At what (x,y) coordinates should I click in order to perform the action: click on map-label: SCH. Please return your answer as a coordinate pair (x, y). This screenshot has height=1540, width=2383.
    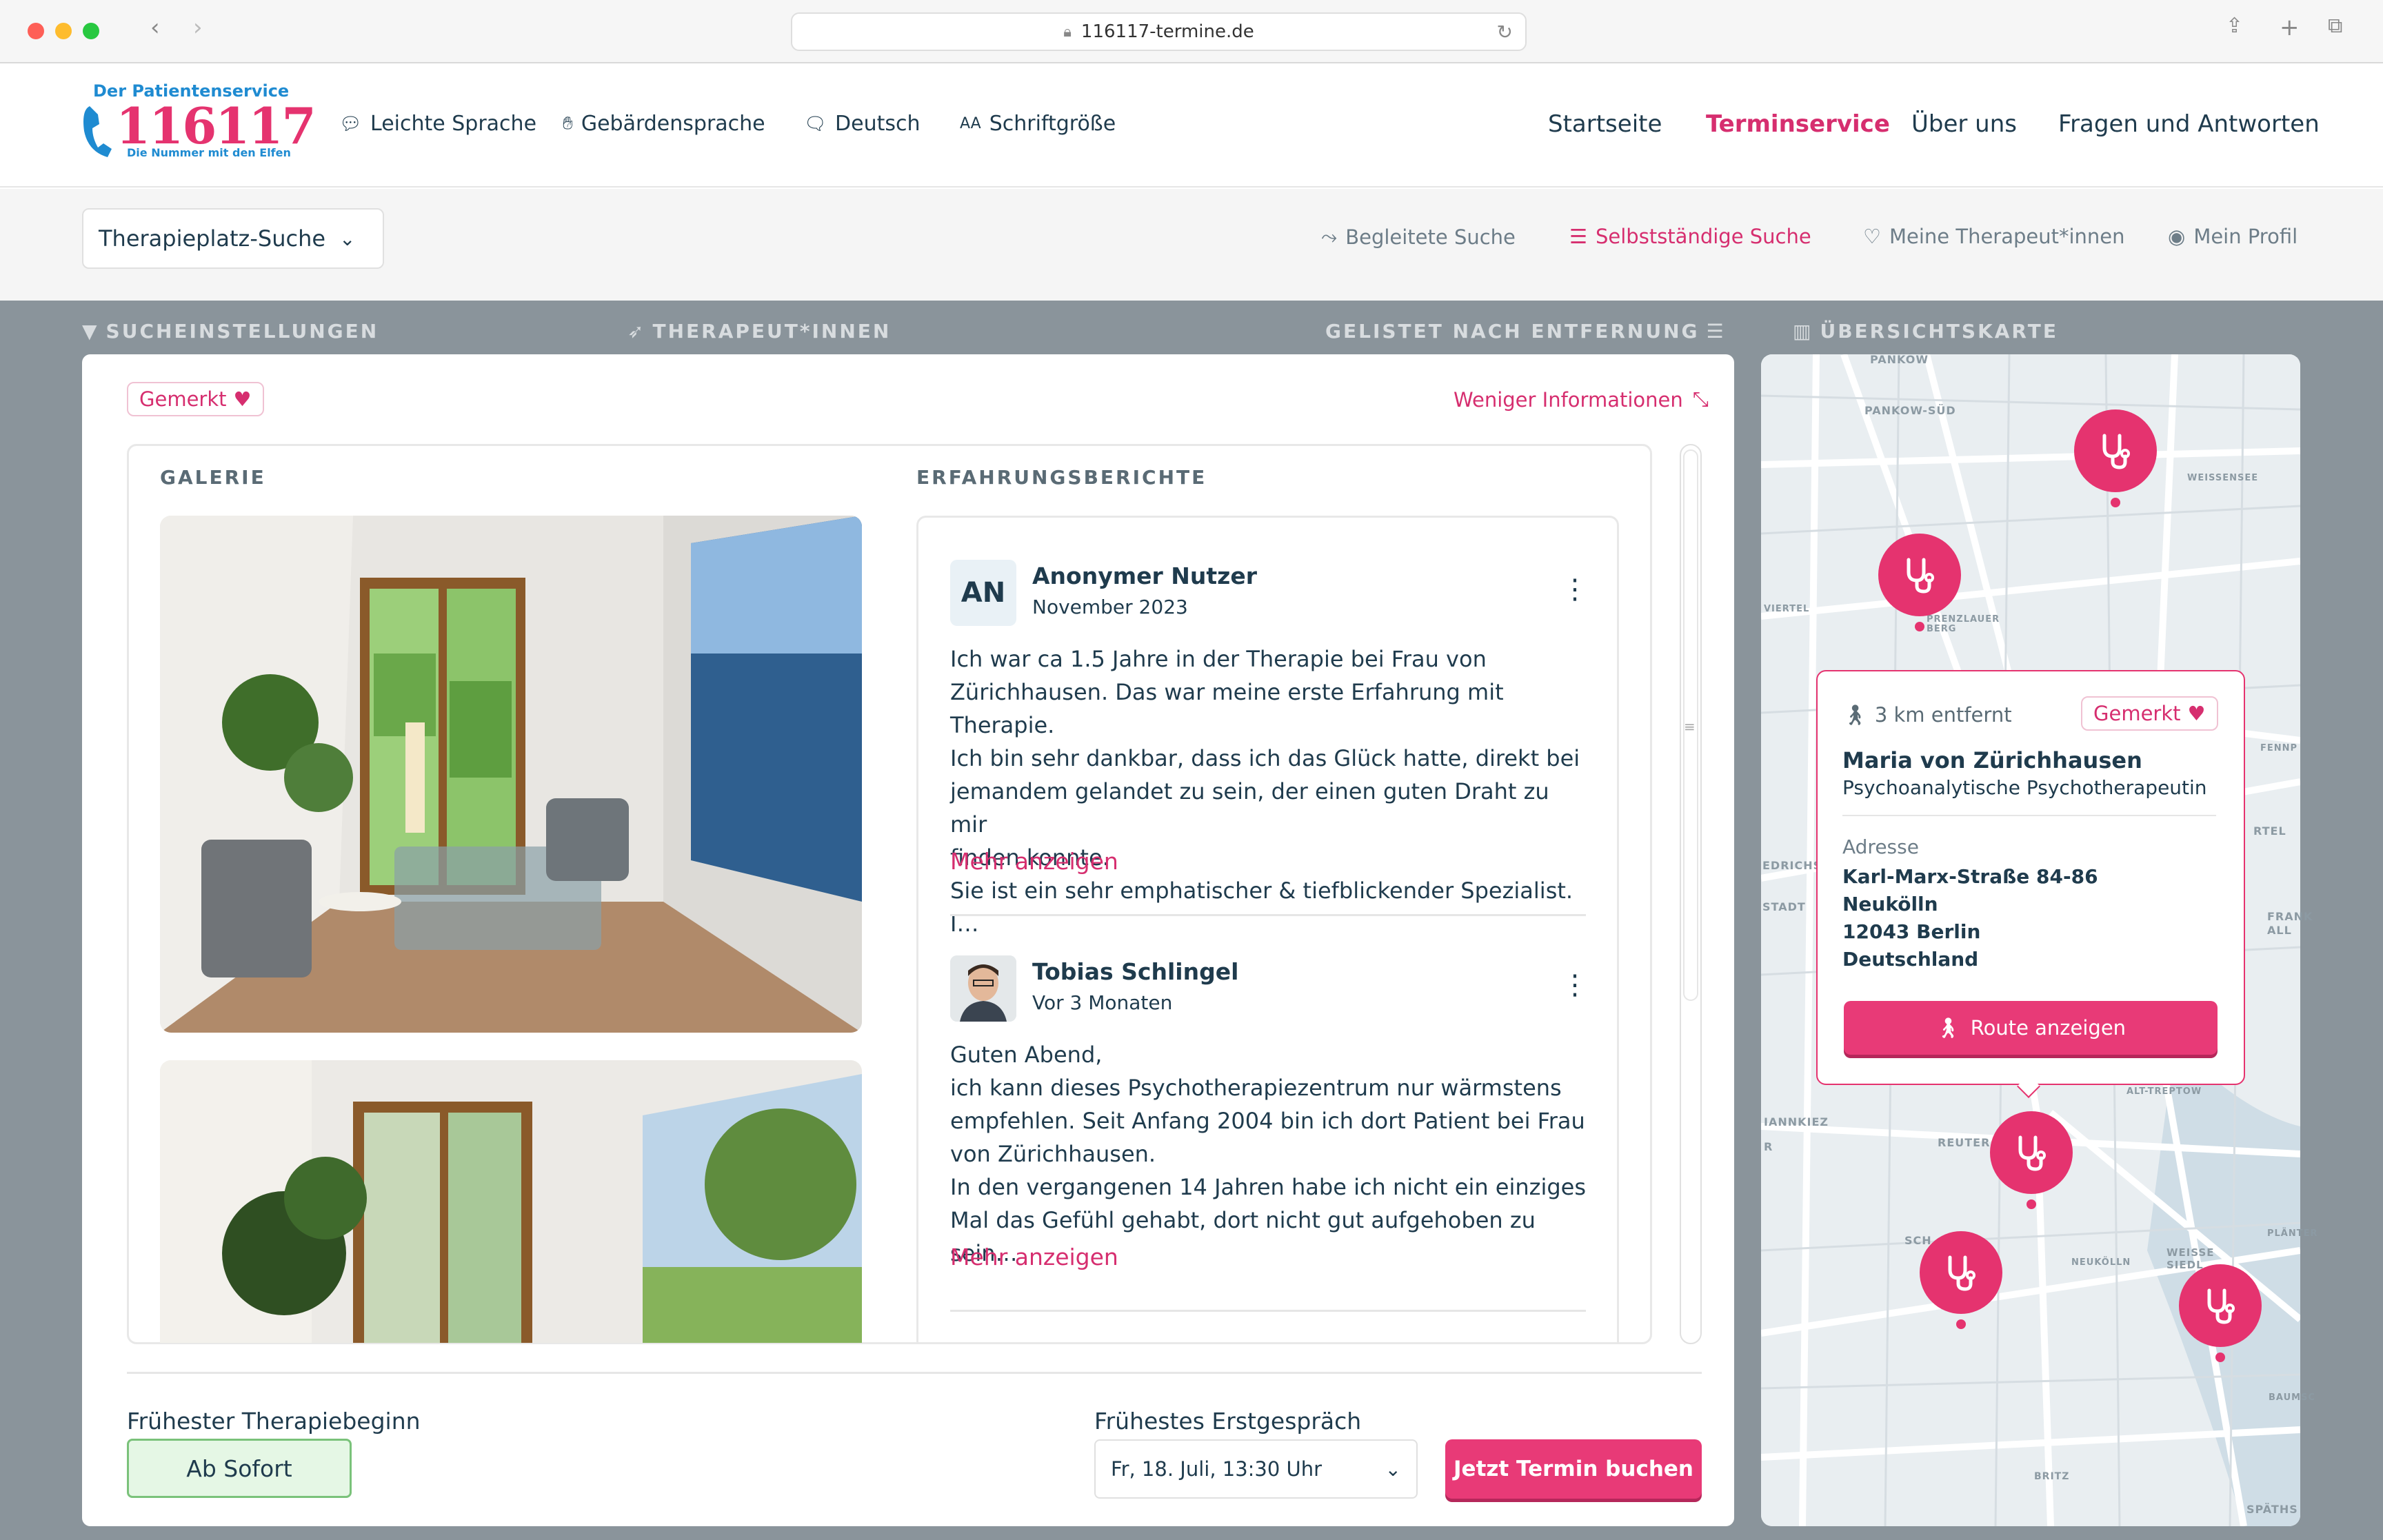
    Looking at the image, I should click on (1918, 1241).